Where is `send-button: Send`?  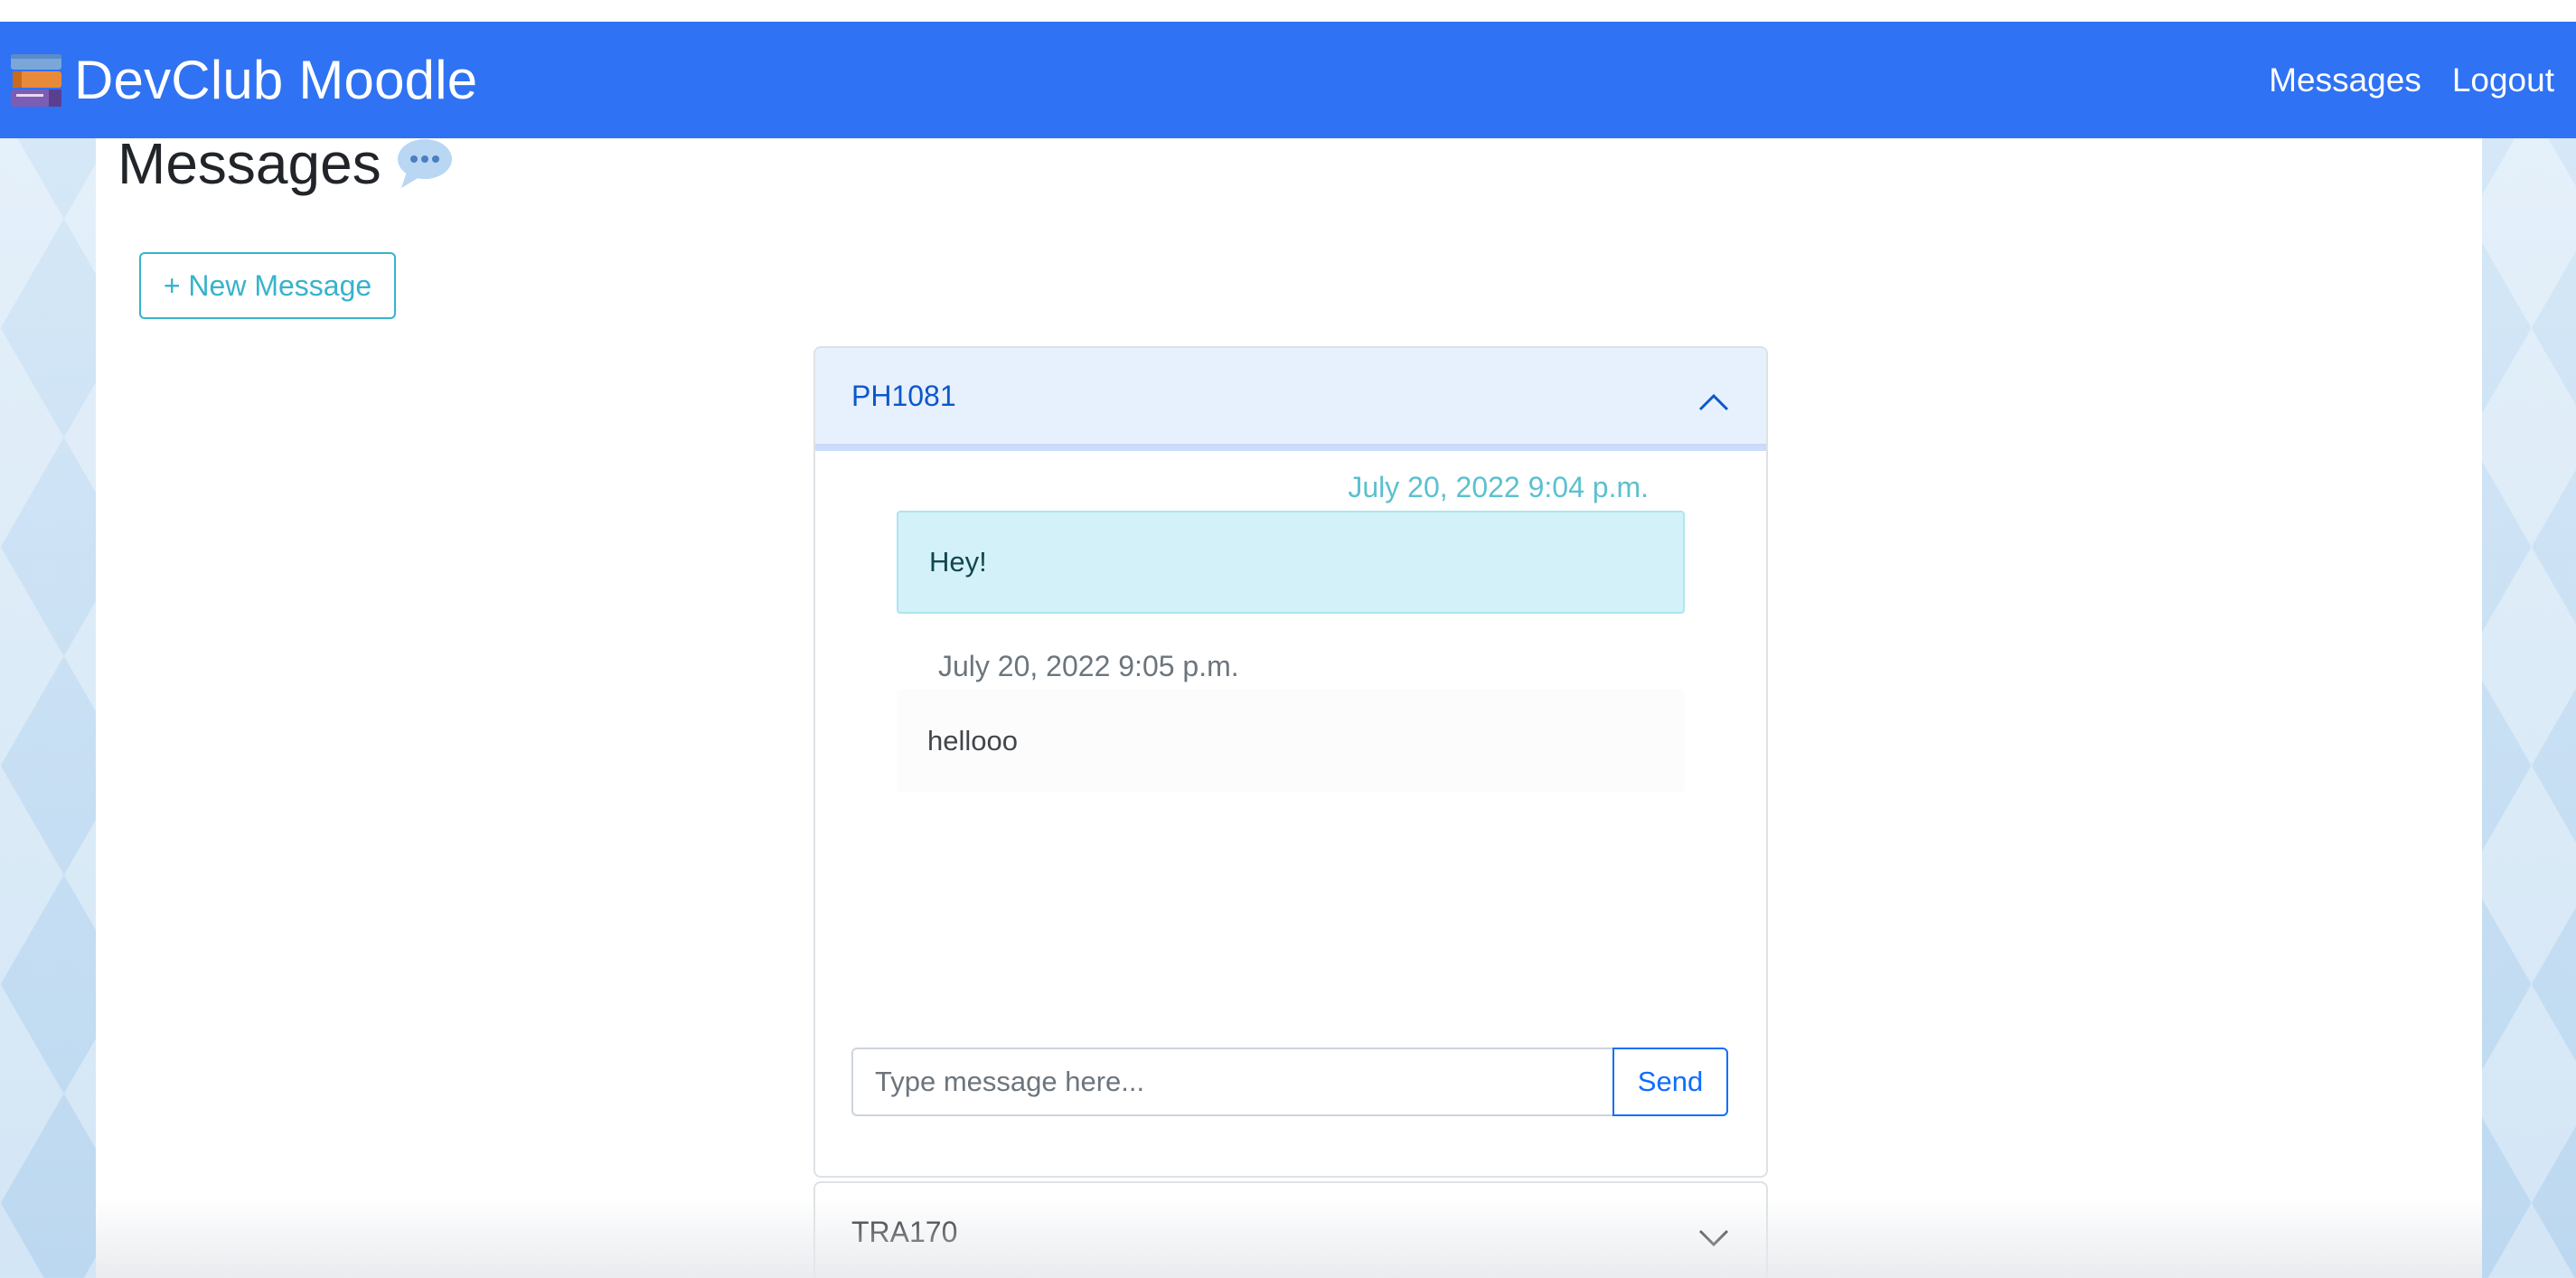 send-button: Send is located at coordinates (1670, 1082).